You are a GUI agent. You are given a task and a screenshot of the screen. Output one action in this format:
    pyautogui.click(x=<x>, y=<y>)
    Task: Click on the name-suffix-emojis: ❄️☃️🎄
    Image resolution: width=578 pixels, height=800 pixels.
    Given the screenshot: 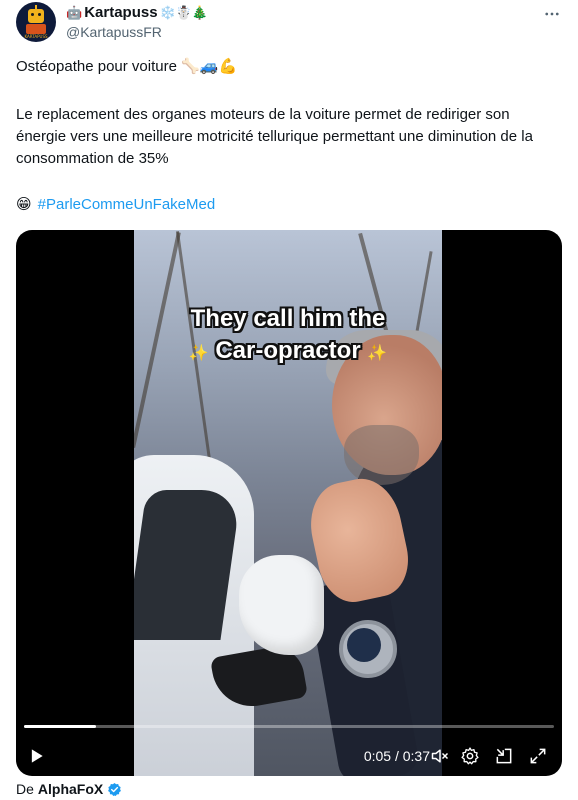 What is the action you would take?
    pyautogui.click(x=184, y=12)
    